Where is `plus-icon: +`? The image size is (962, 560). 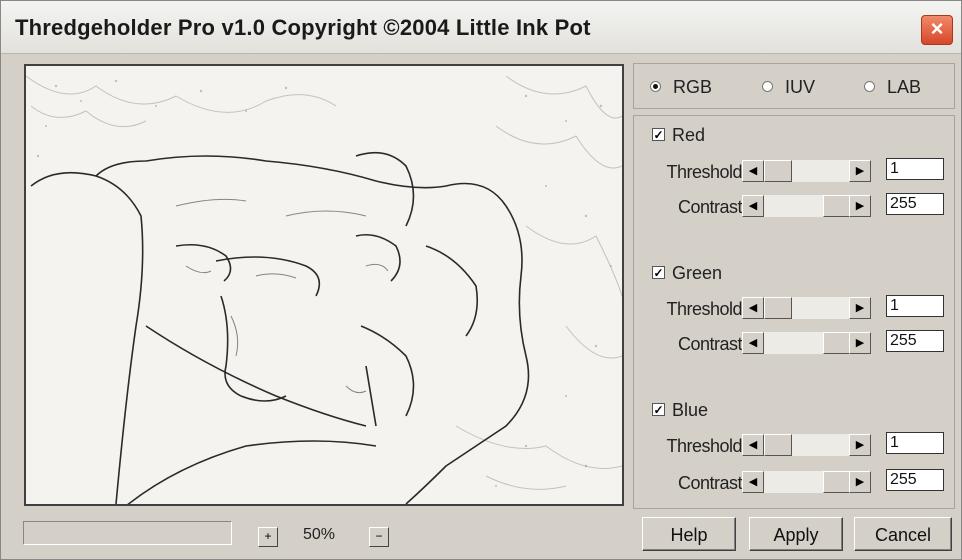
plus-icon: + is located at coordinates (268, 536).